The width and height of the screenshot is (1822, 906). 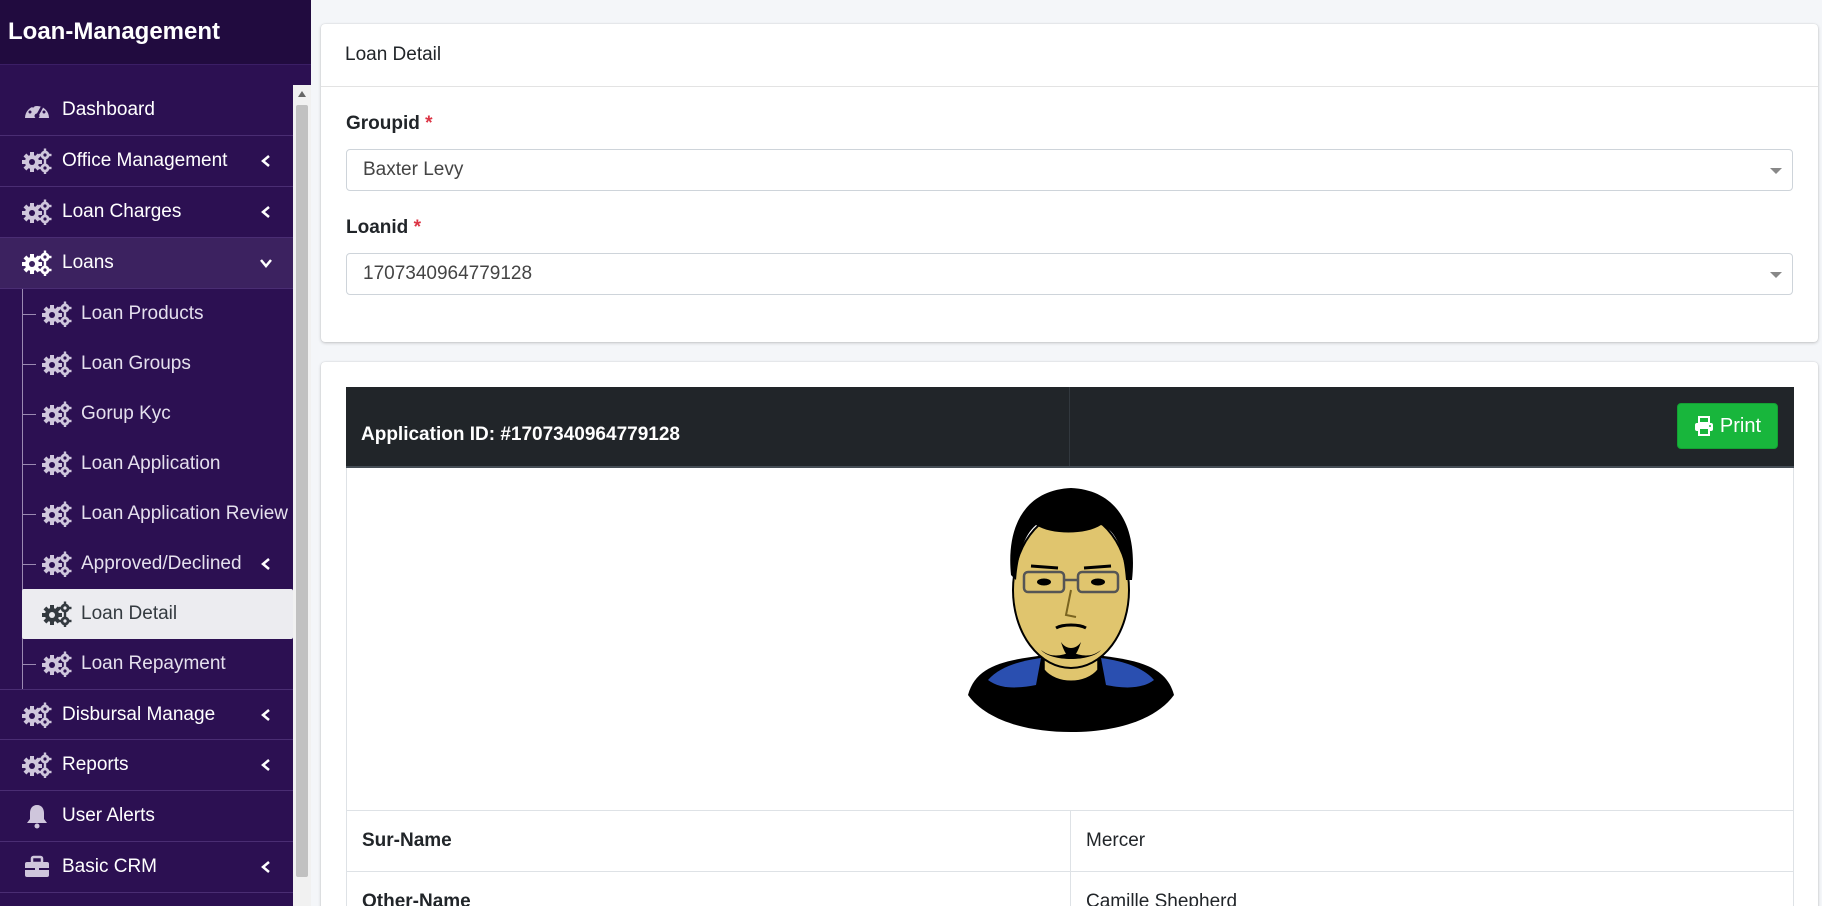 I want to click on chevron-down-icon, so click(x=266, y=263).